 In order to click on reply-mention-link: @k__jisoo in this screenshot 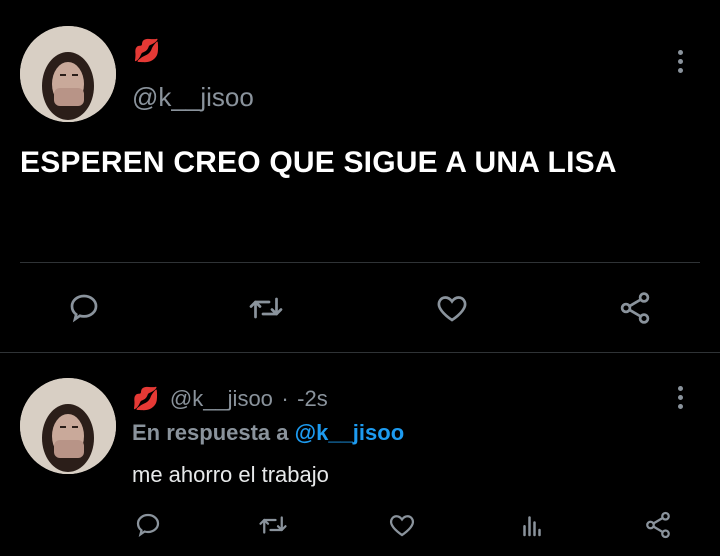, I will do `click(350, 432)`.